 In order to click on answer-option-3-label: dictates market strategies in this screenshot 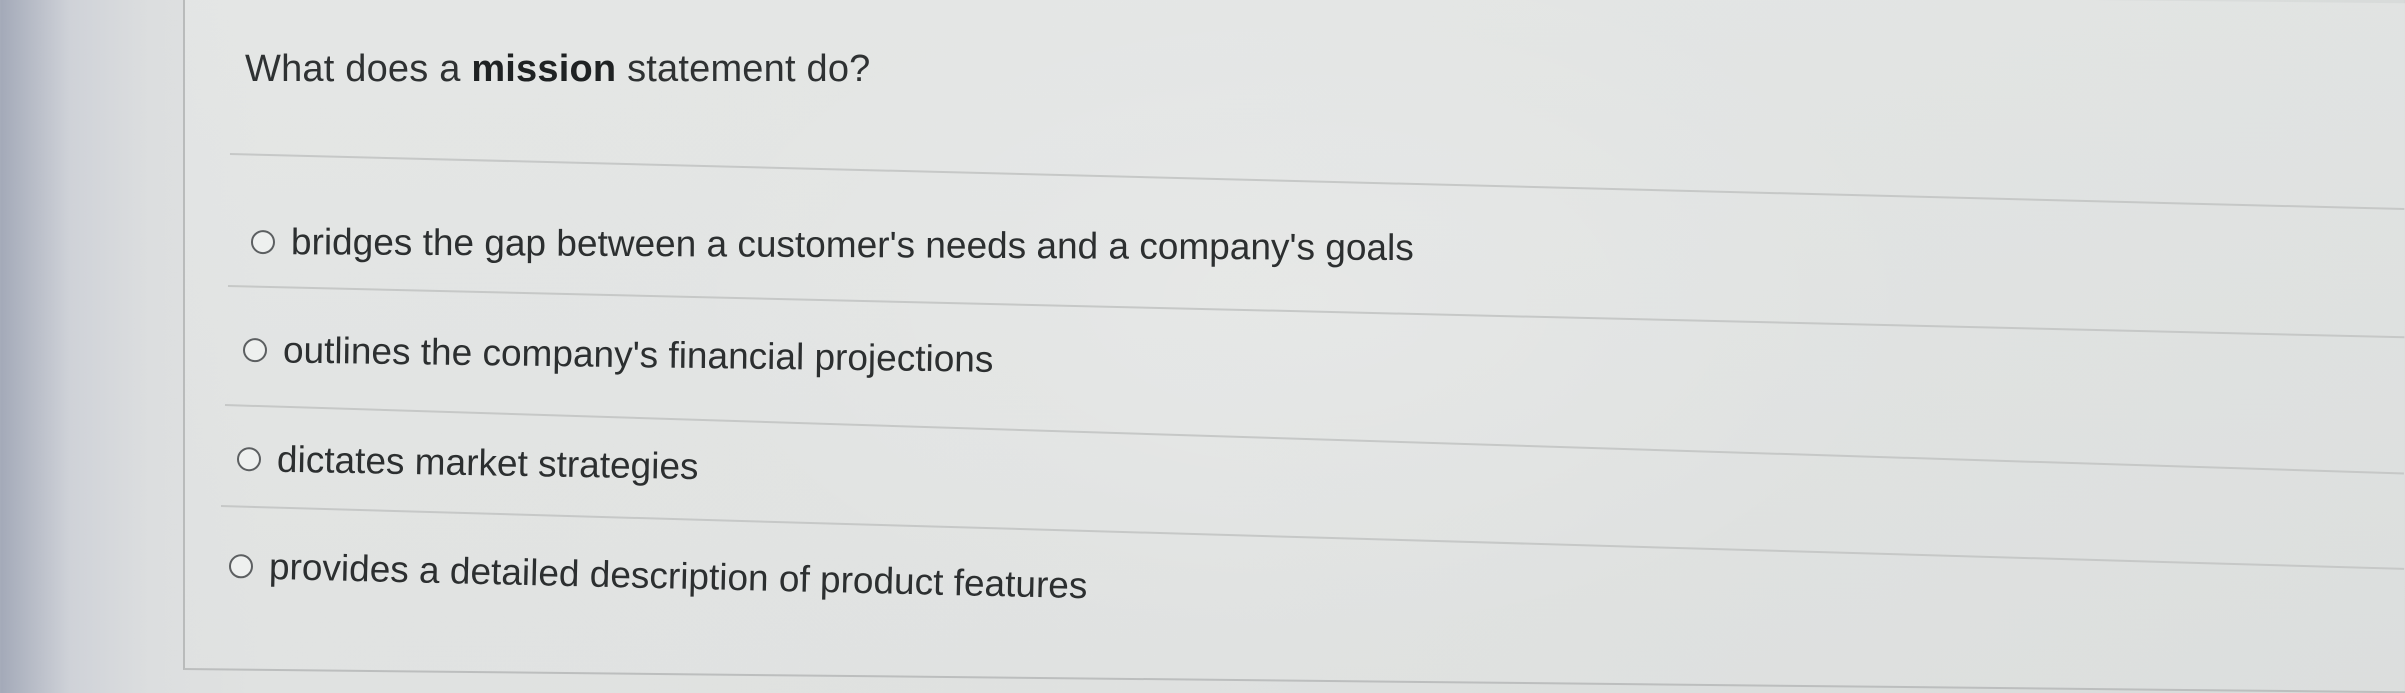, I will do `click(487, 463)`.